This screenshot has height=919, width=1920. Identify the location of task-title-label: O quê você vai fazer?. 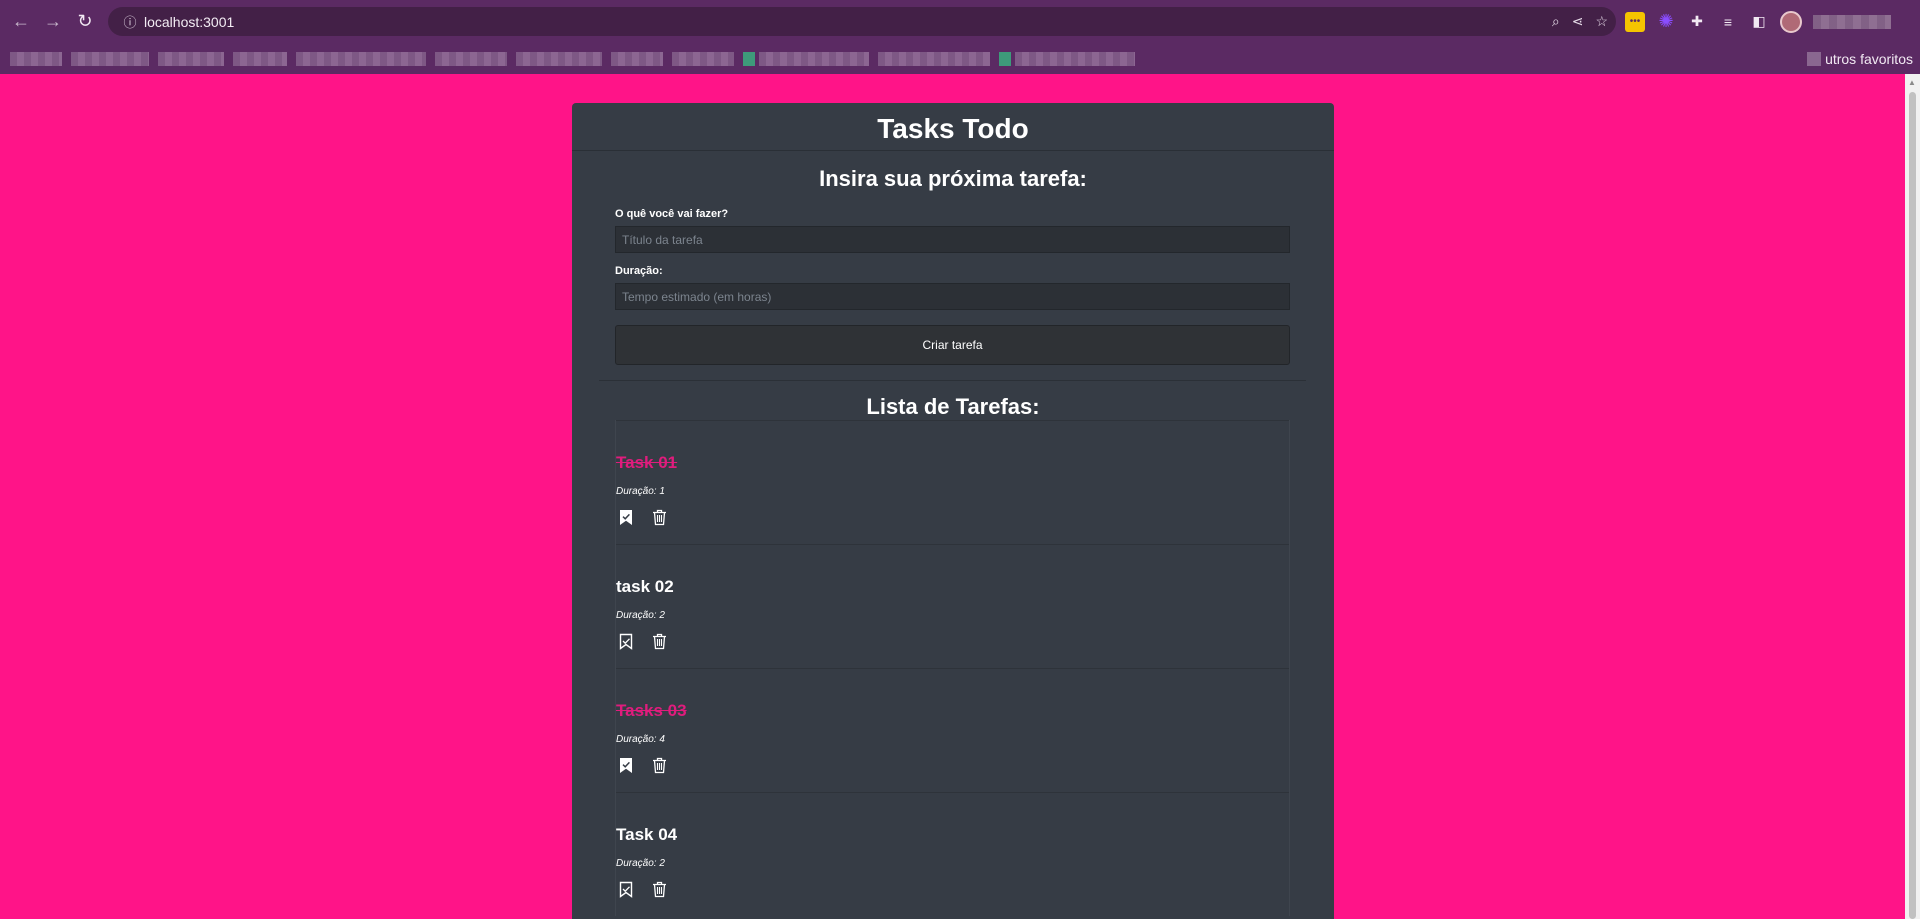
(672, 214).